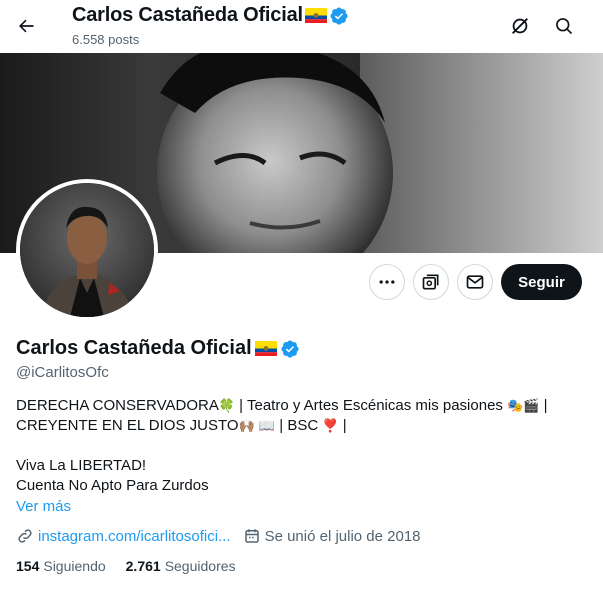  Describe the element at coordinates (330, 426) in the screenshot. I see `heart-emoji: ❣️` at that location.